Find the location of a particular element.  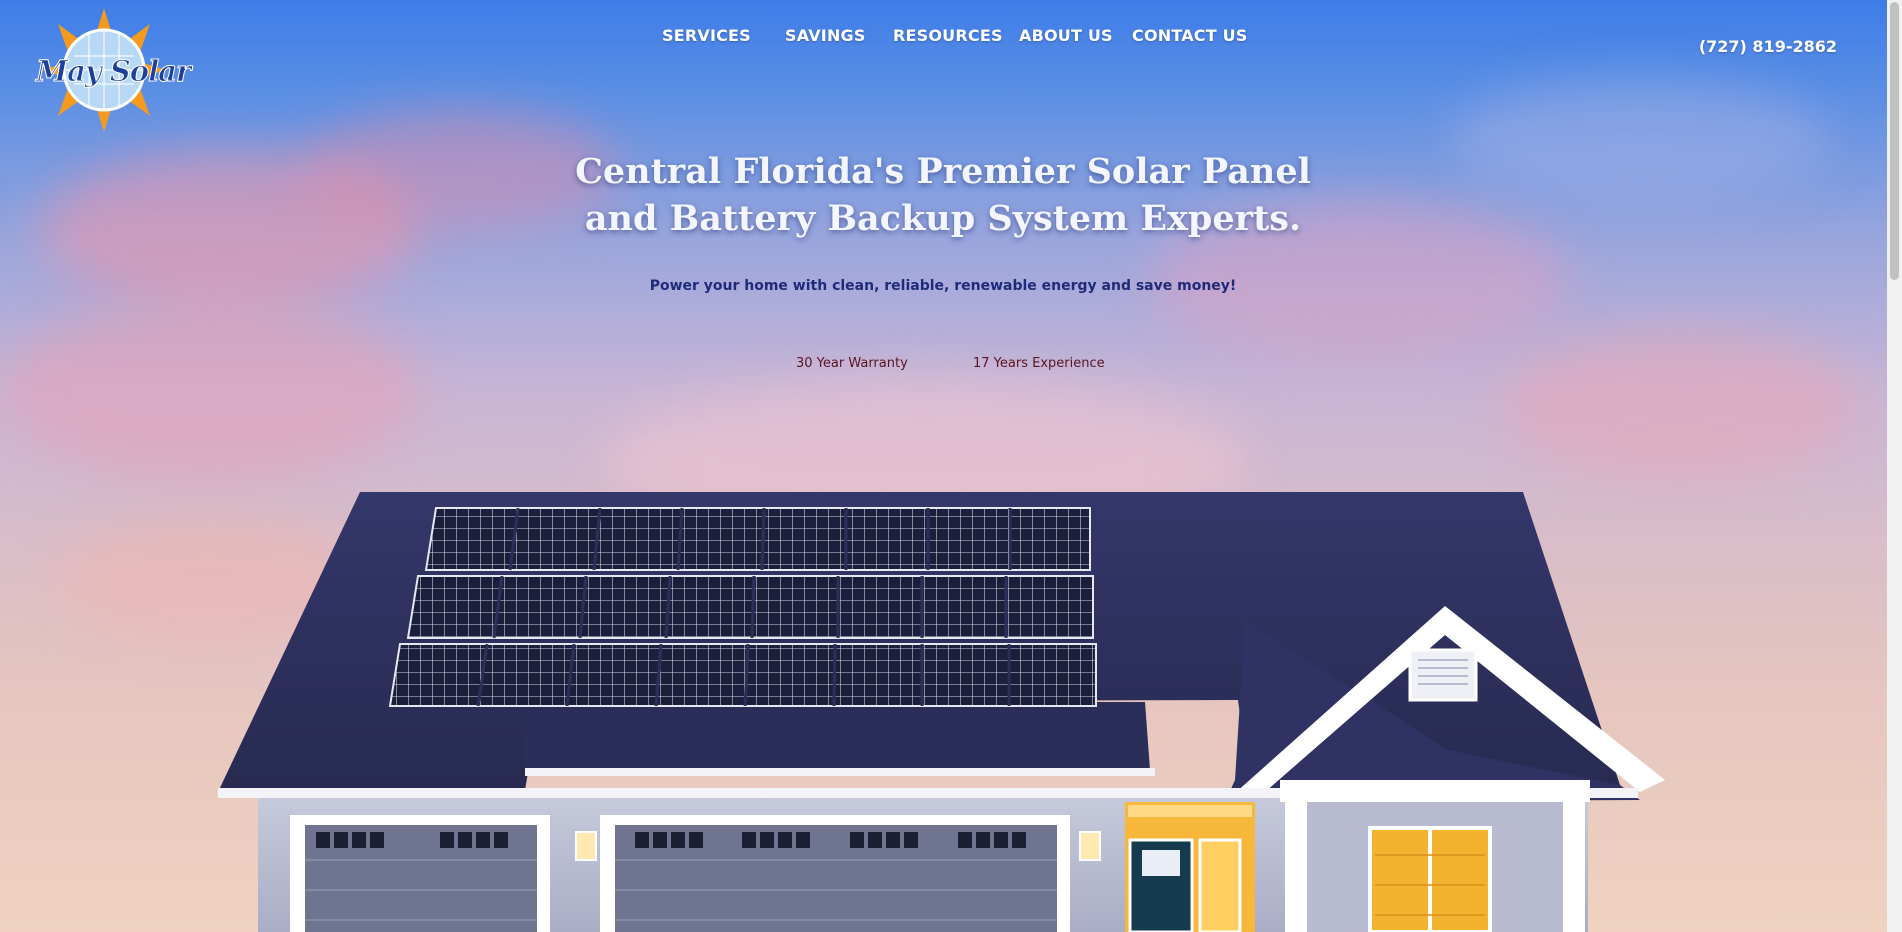

vertical-scrollbar is located at coordinates (1894, 466).